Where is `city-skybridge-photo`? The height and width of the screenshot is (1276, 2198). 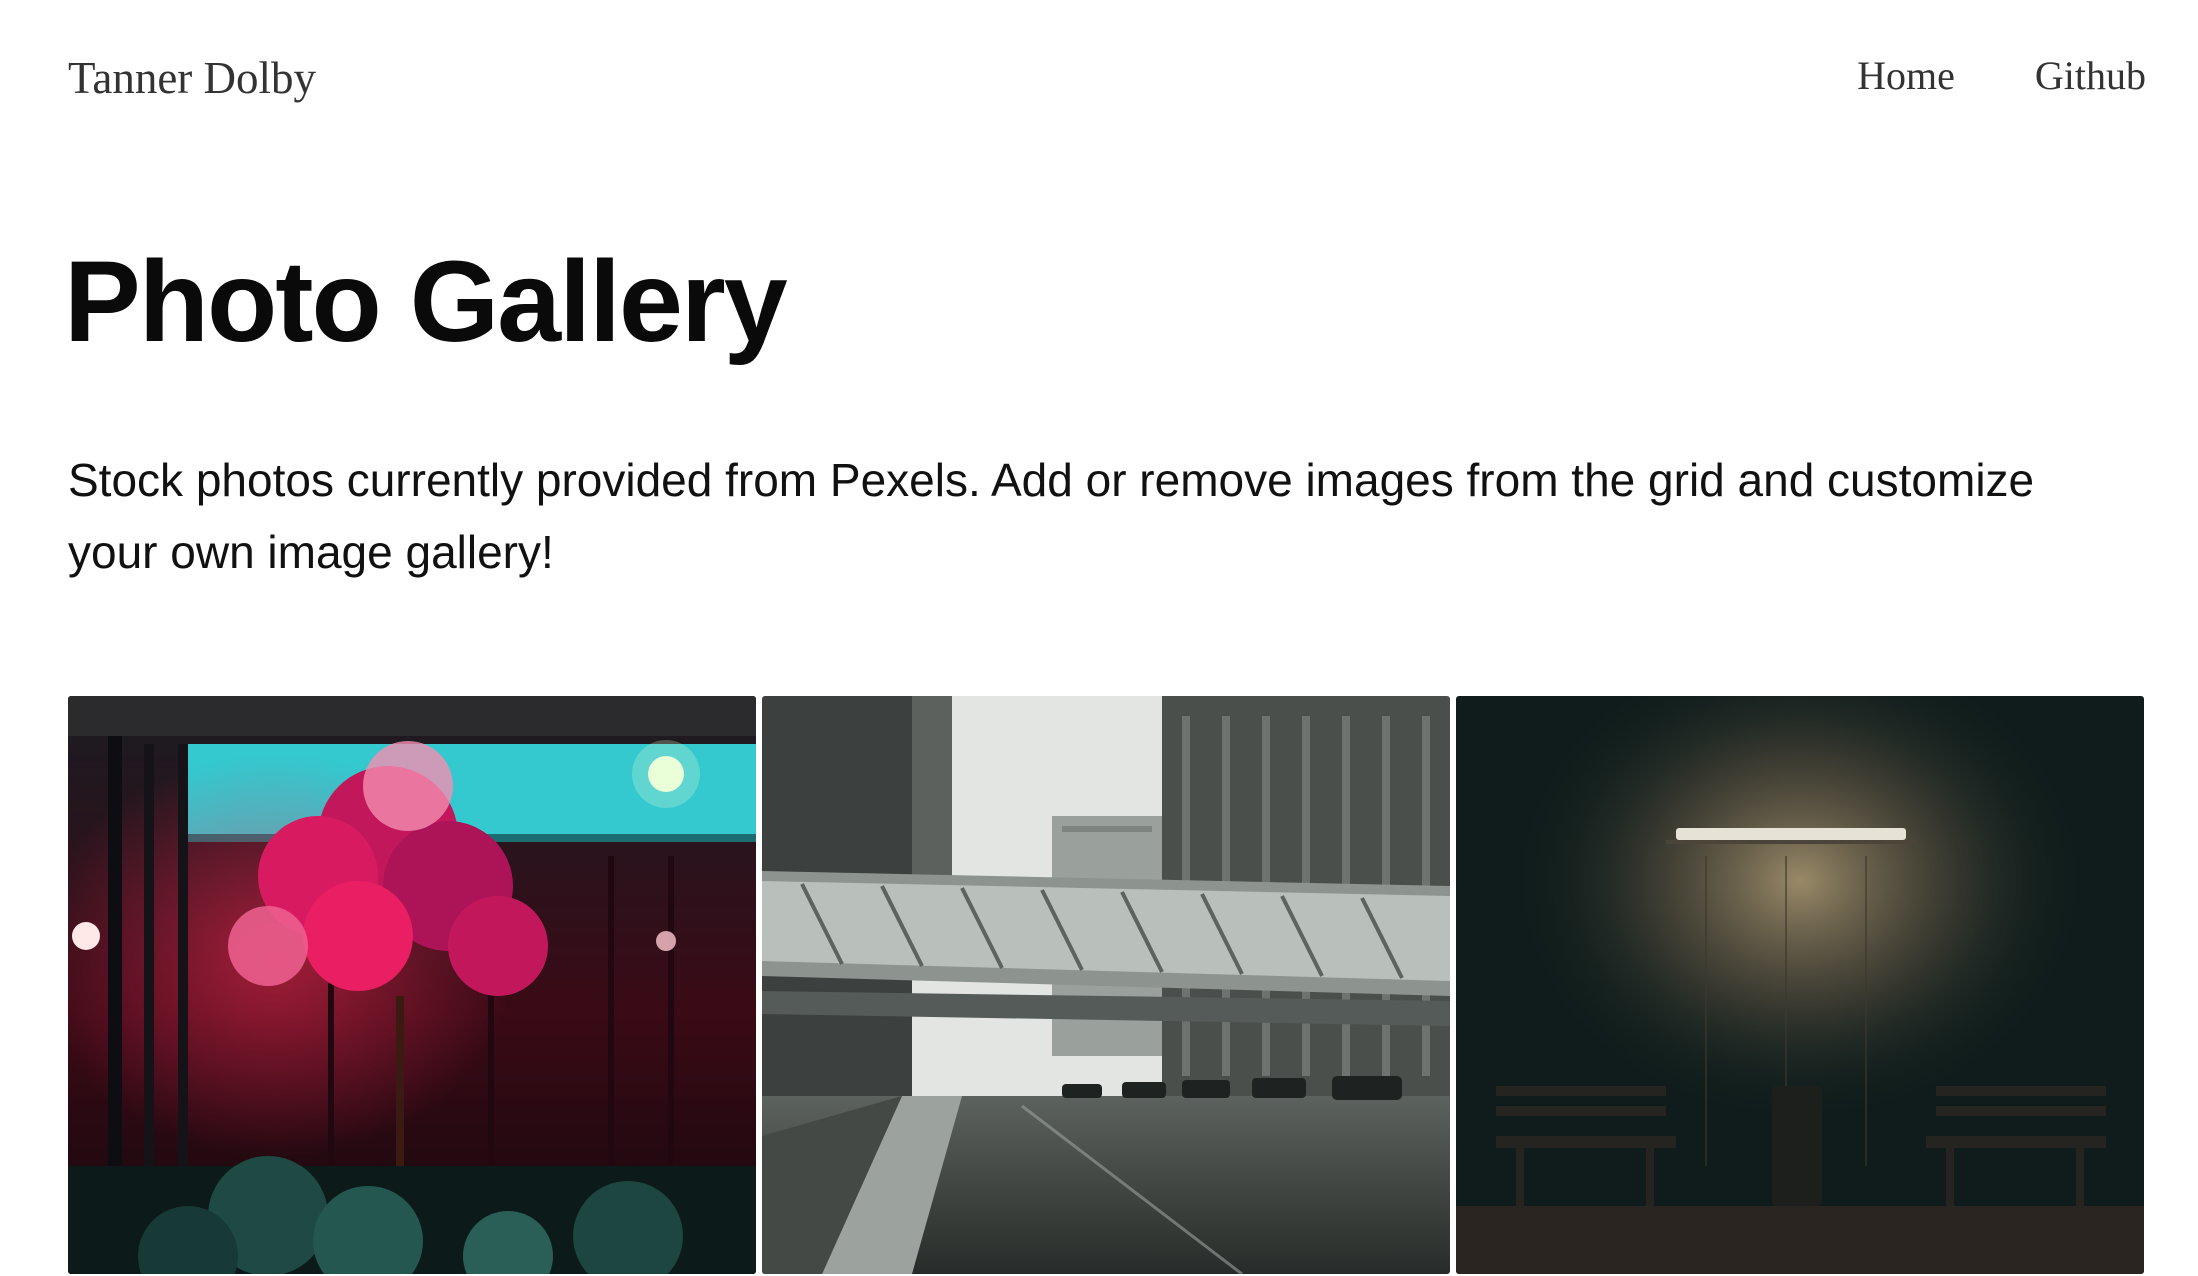
city-skybridge-photo is located at coordinates (1106, 985).